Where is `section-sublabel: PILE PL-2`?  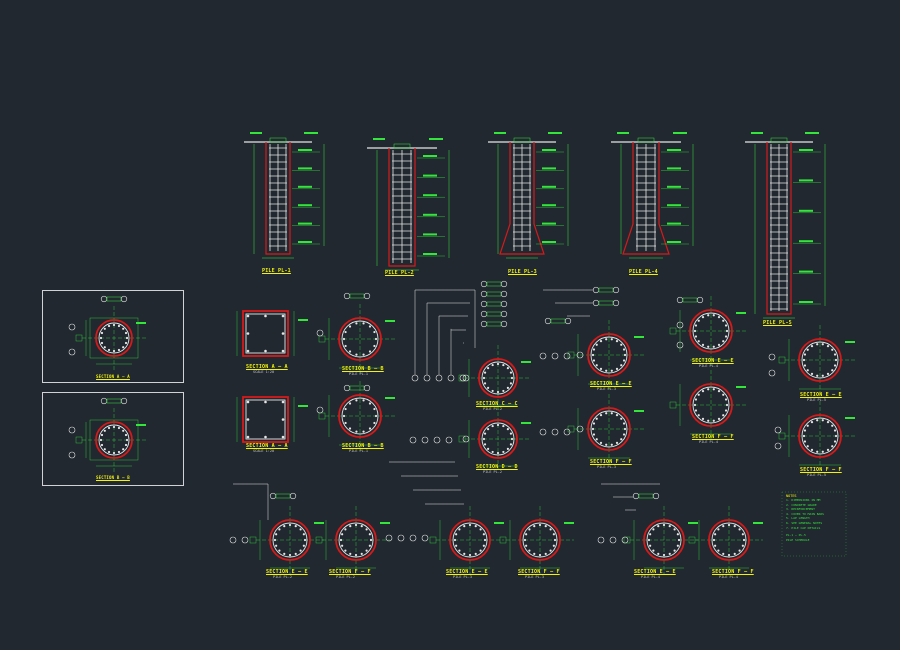 section-sublabel: PILE PL-2 is located at coordinates (492, 472).